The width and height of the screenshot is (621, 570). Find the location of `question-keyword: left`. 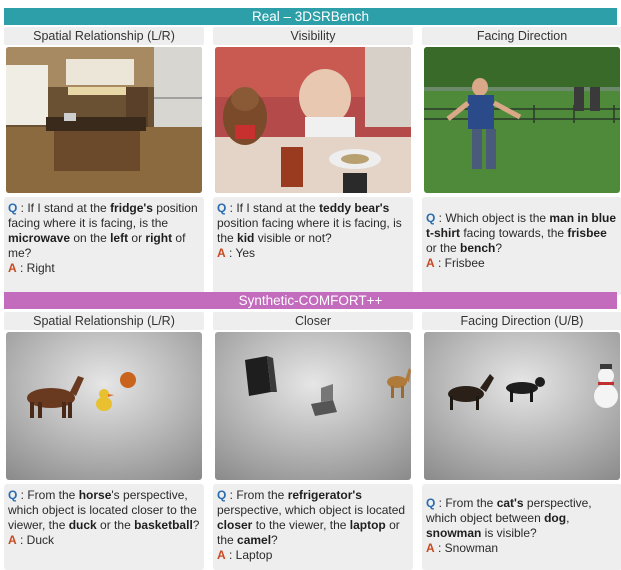

question-keyword: left is located at coordinates (119, 238).